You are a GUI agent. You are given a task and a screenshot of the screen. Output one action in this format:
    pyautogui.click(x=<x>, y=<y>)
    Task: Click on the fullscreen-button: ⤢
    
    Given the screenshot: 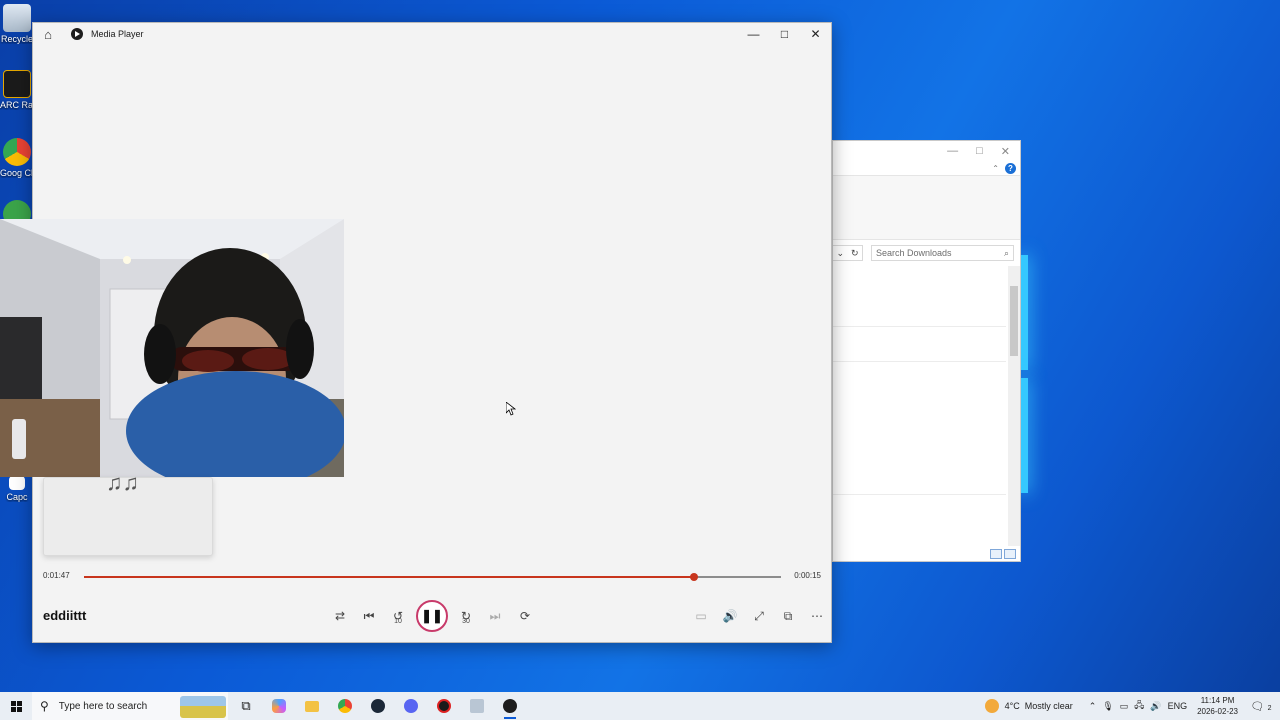 What is the action you would take?
    pyautogui.click(x=759, y=616)
    